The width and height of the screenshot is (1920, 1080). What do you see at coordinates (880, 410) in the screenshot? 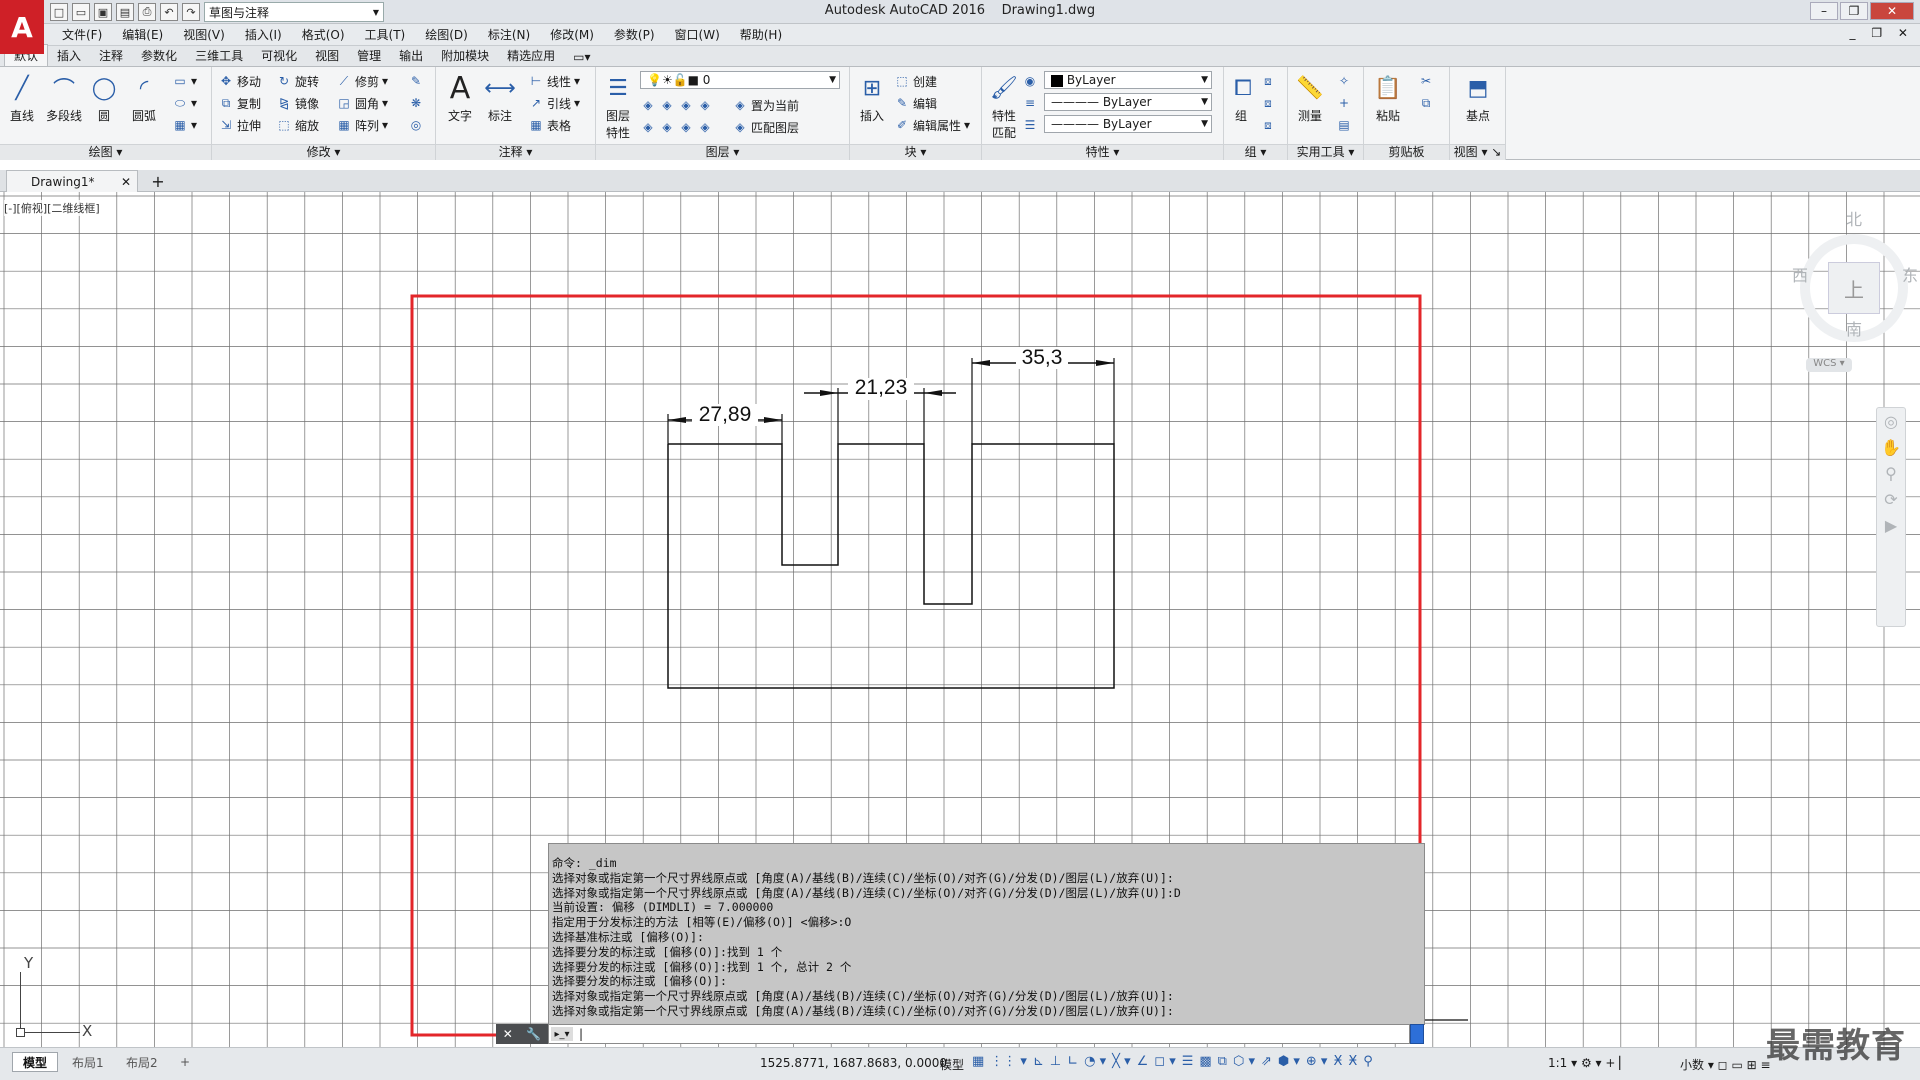
I see `dimension-2: 21,23` at bounding box center [880, 410].